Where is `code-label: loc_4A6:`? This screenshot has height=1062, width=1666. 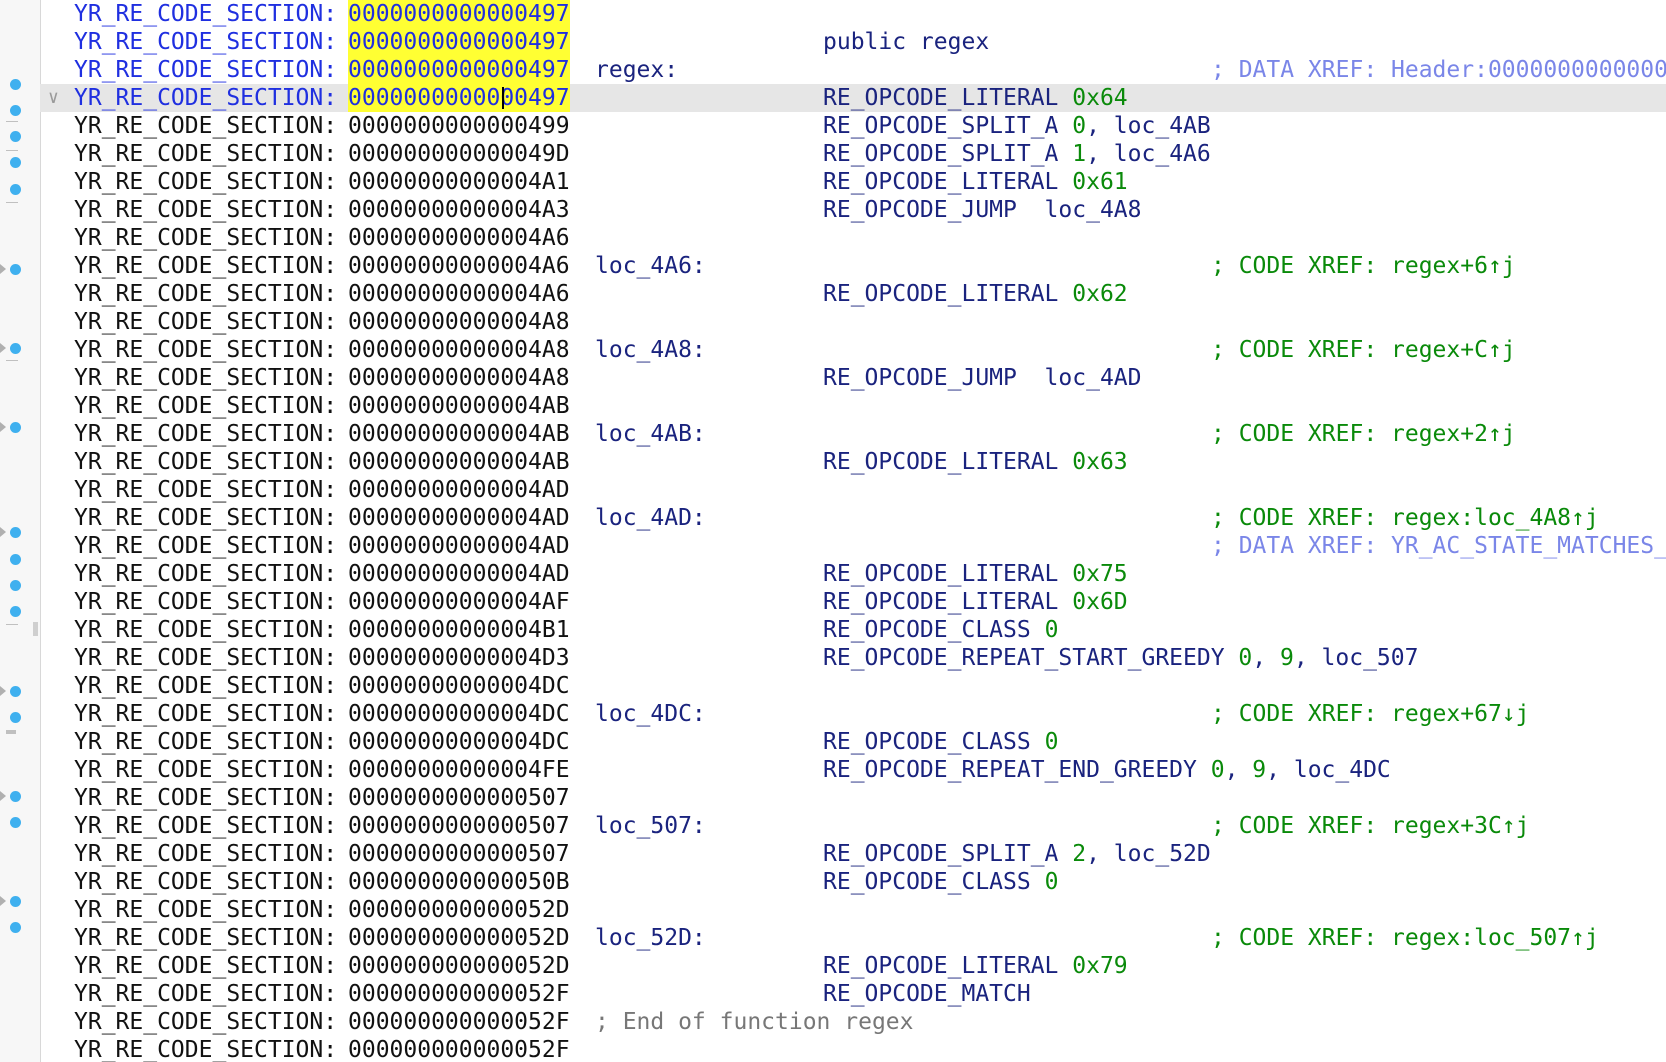 code-label: loc_4A6: is located at coordinates (650, 266).